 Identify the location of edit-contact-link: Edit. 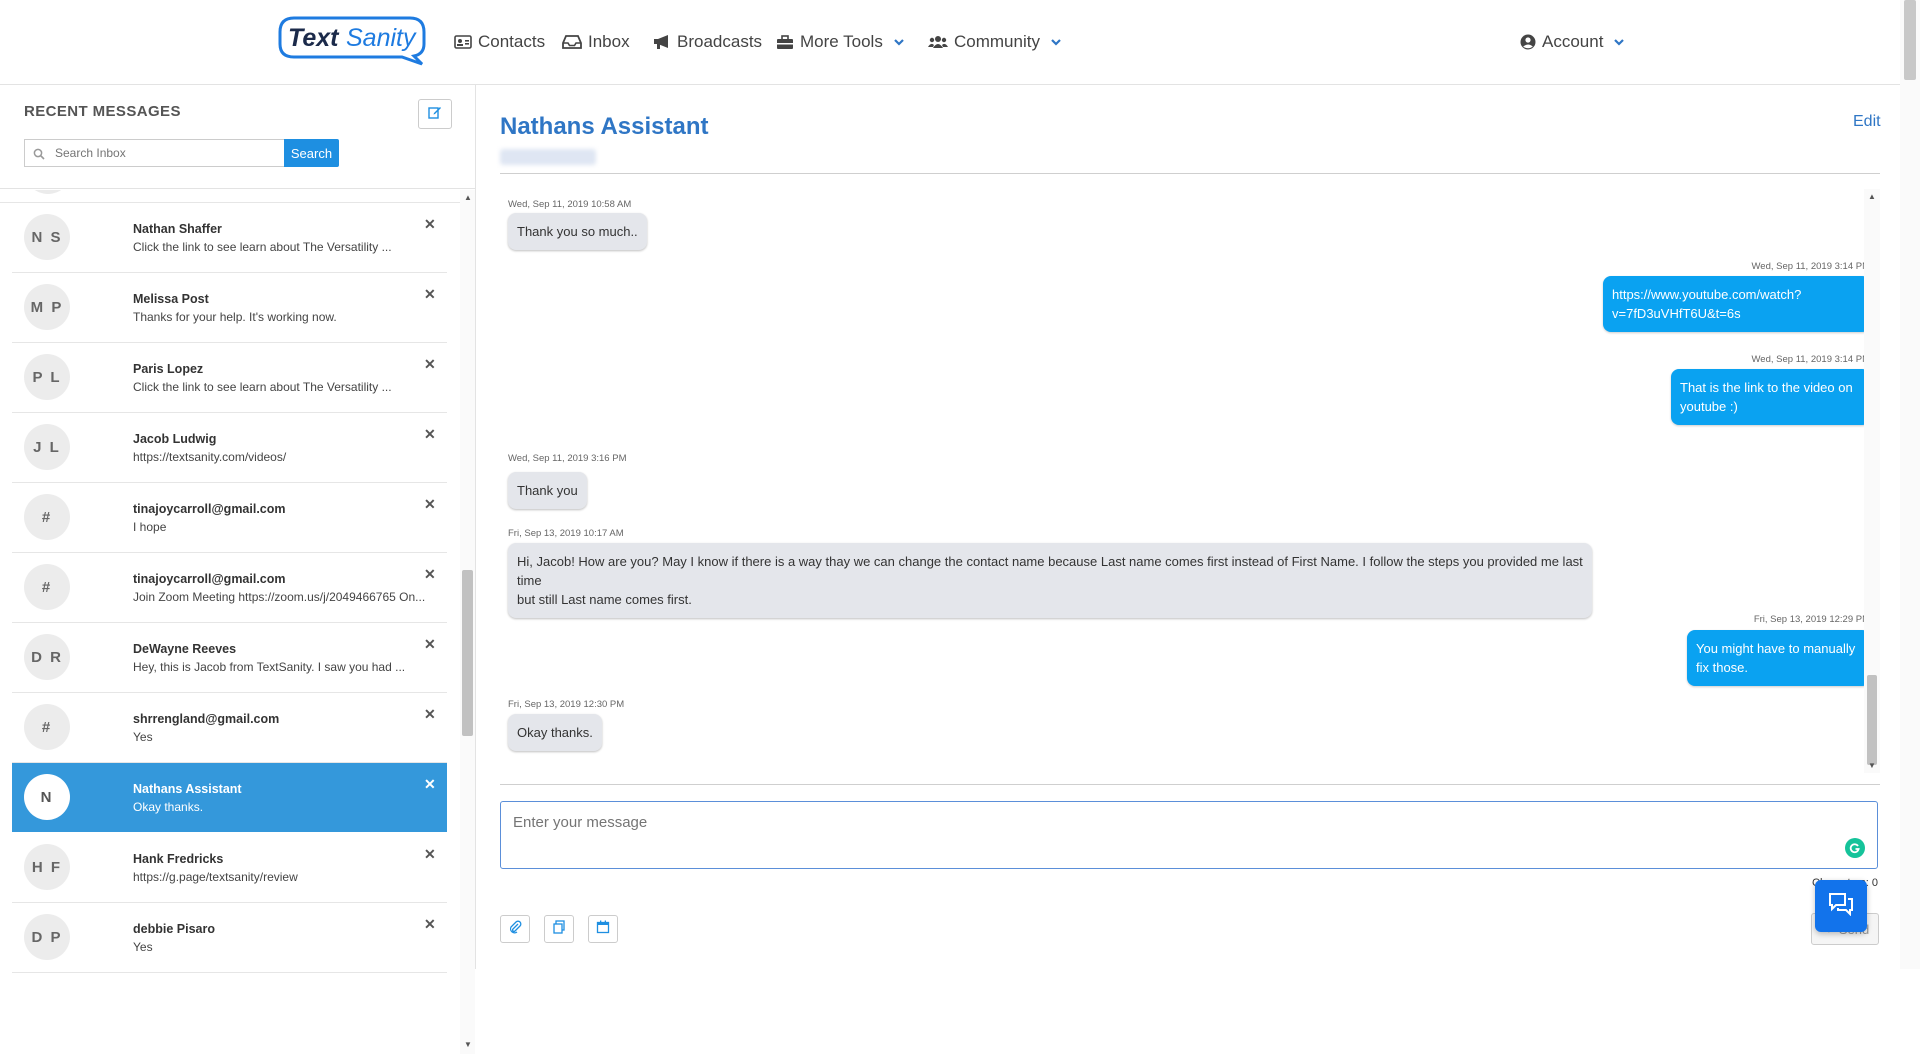
(1867, 122).